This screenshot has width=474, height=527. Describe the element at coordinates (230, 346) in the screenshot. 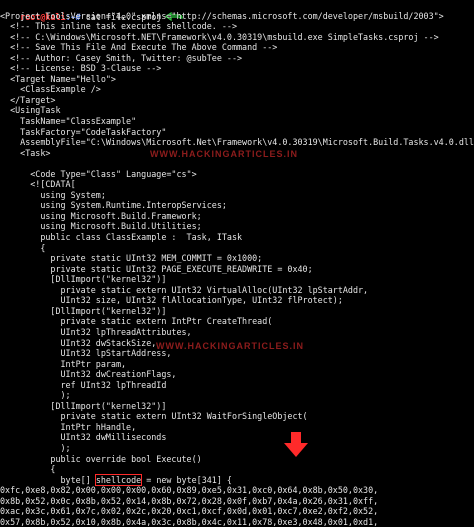

I see `watermark-middle: WWW.HACKINGARTICLES.IN` at that location.